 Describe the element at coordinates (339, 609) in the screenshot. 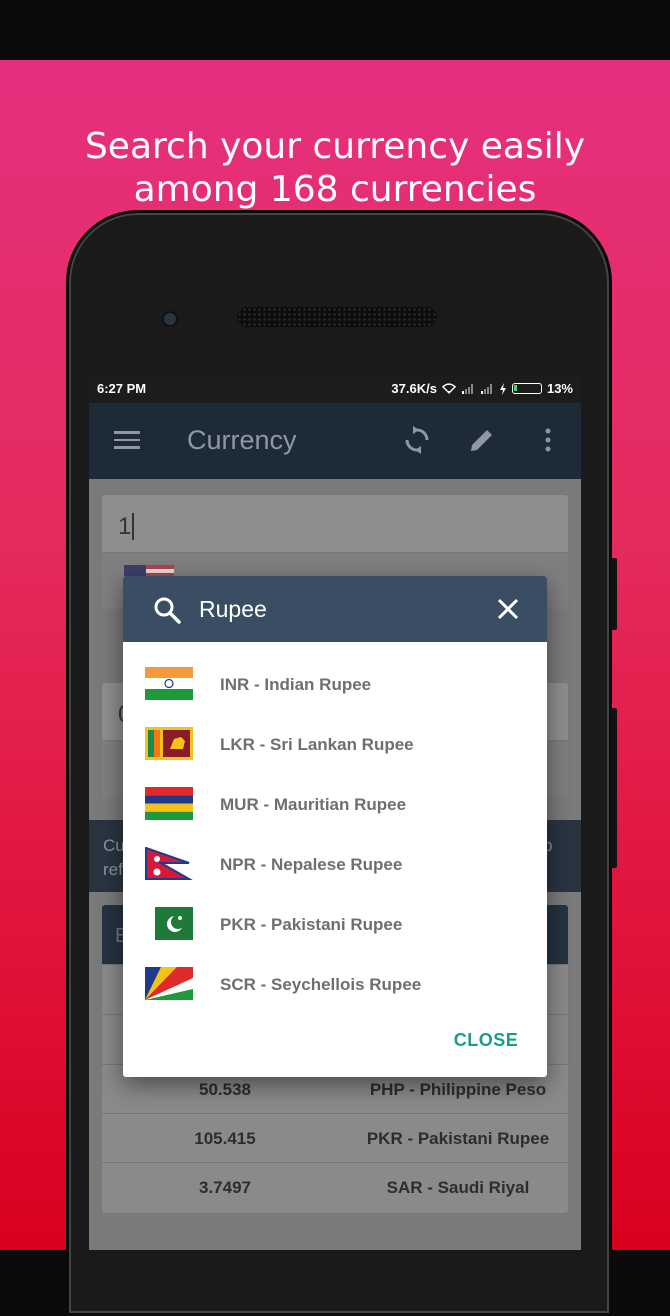

I see `currency-search-input` at that location.